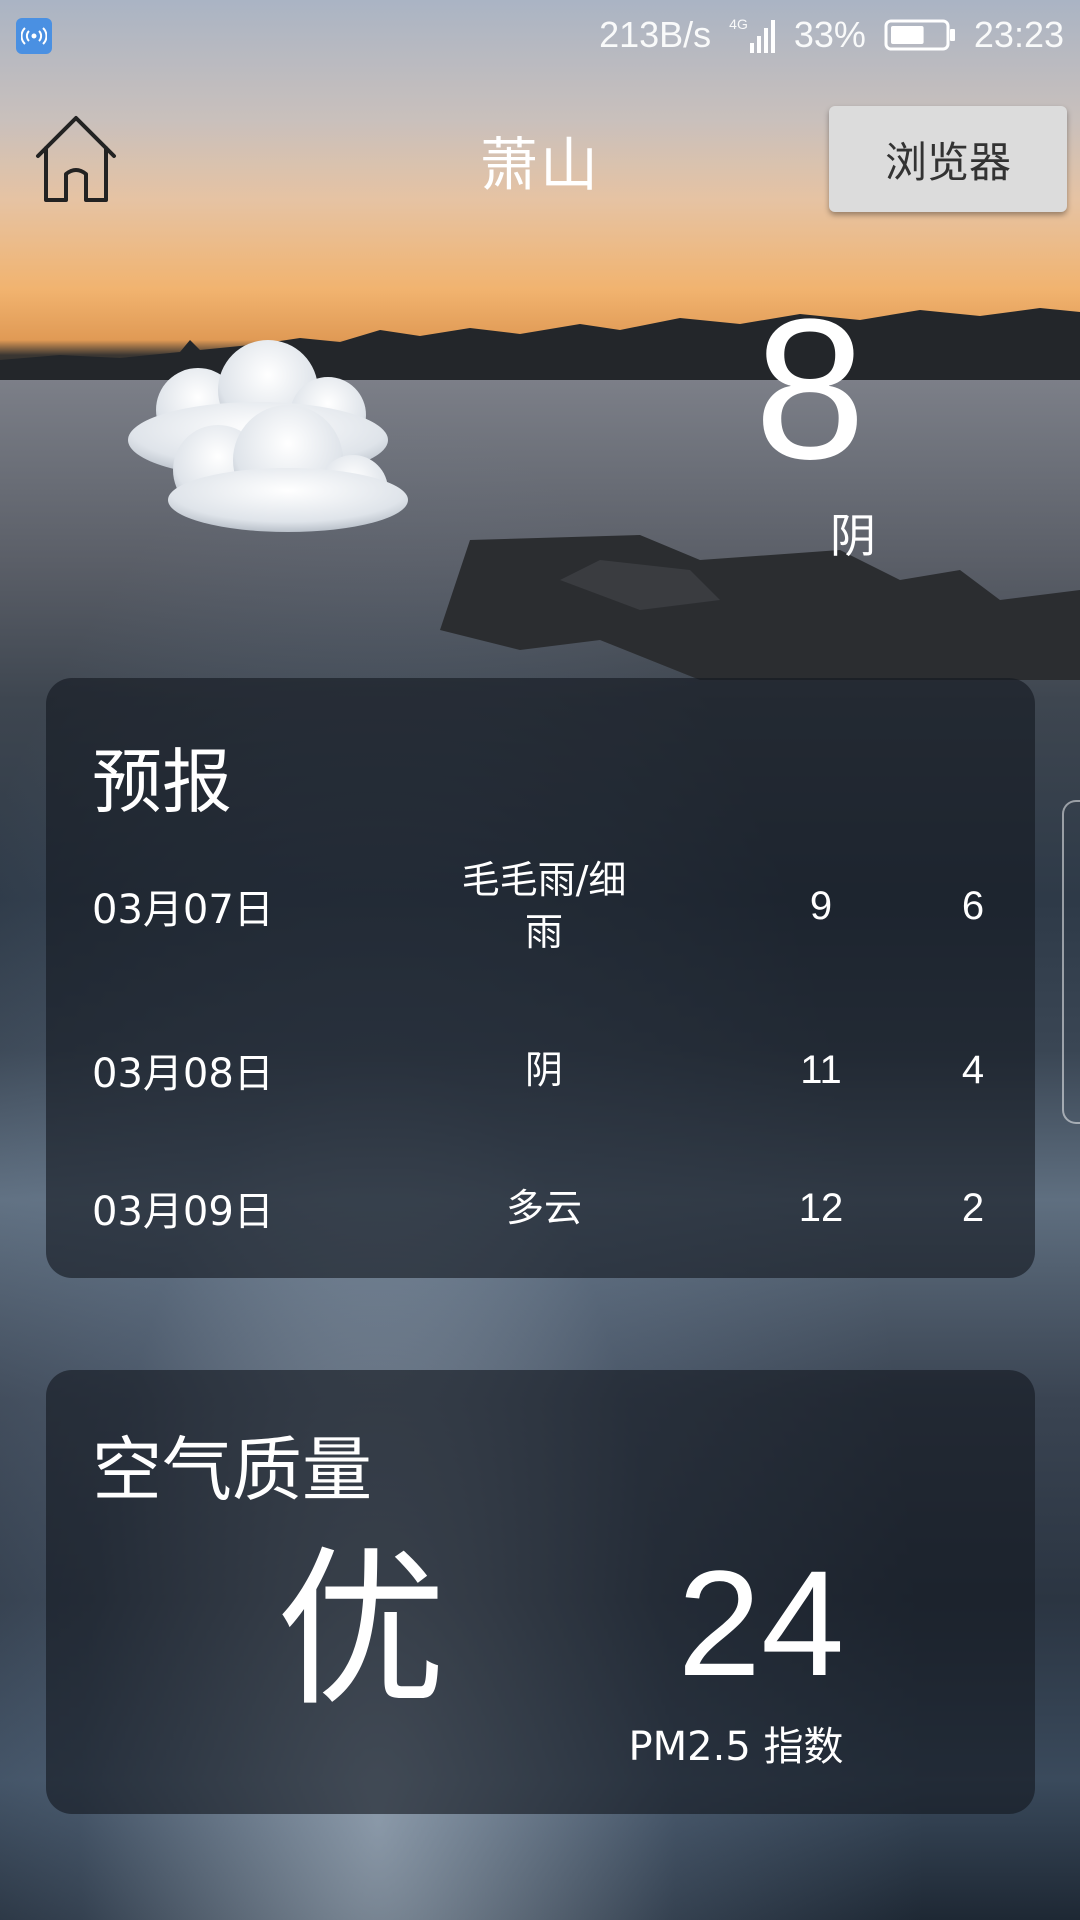  Describe the element at coordinates (360, 1631) in the screenshot. I see `air-quality-level: 优` at that location.